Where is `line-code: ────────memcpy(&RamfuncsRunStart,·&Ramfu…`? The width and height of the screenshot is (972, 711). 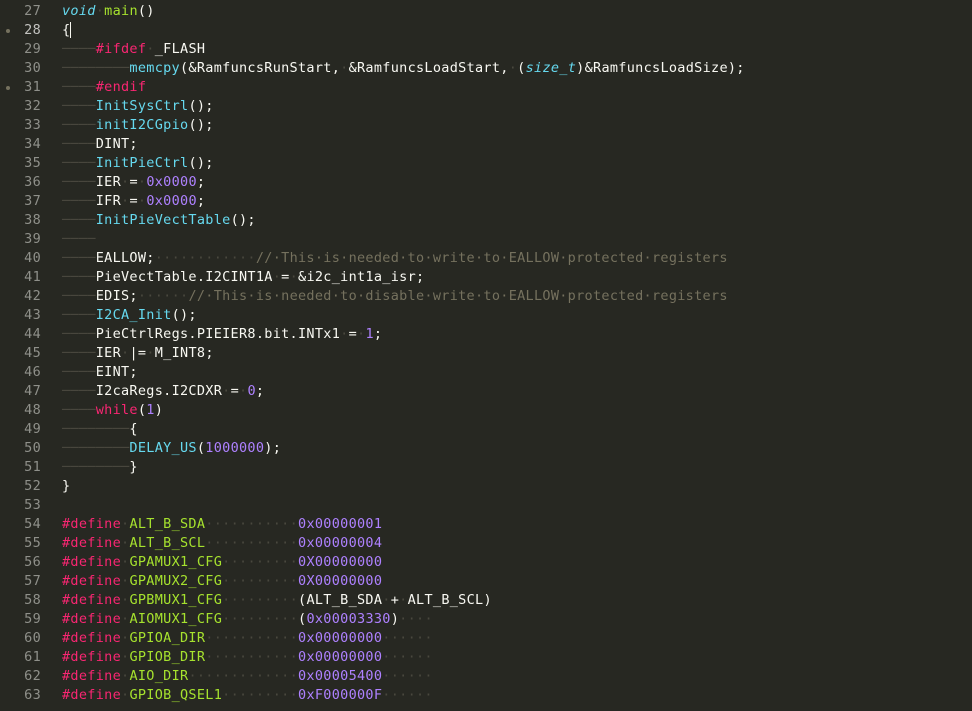
line-code: ────────memcpy(&RamfuncsRunStart,·&Ramfu… is located at coordinates (403, 68).